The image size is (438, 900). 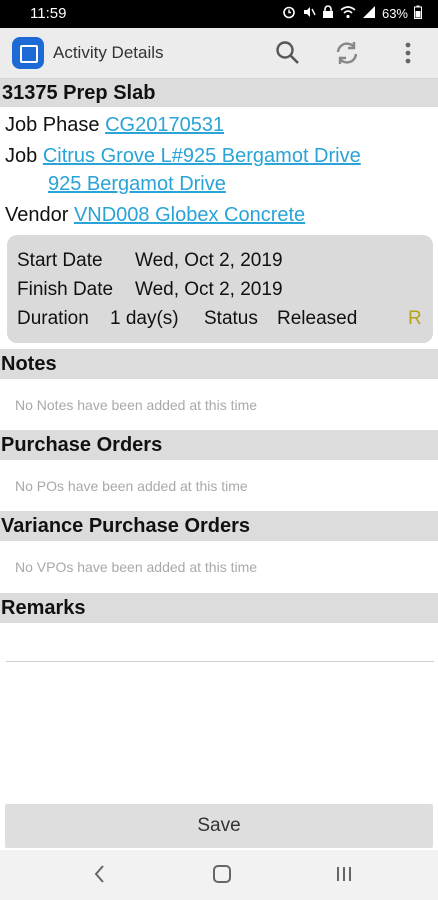 I want to click on status-time: 11:59, so click(x=48, y=13).